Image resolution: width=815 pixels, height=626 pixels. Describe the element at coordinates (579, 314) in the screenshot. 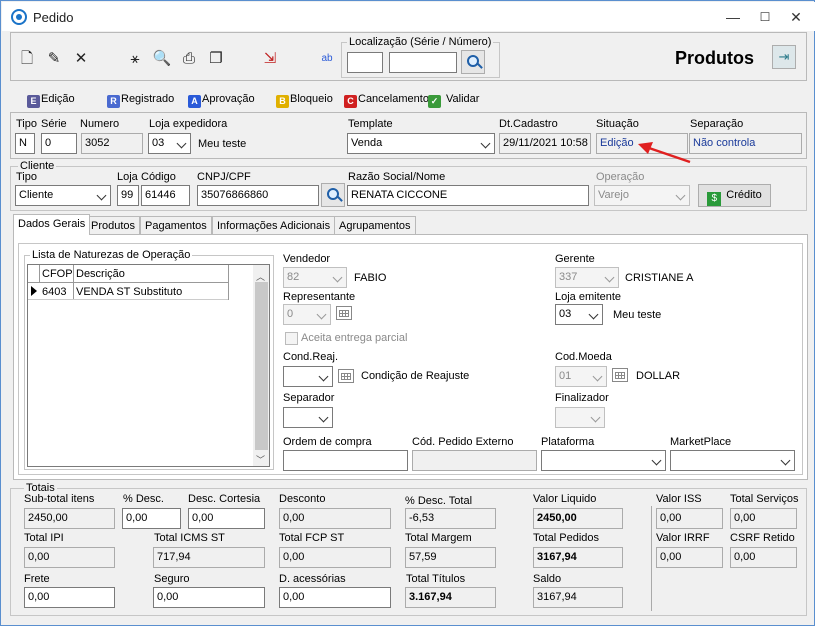

I see `loja-emitente-select: 03` at that location.